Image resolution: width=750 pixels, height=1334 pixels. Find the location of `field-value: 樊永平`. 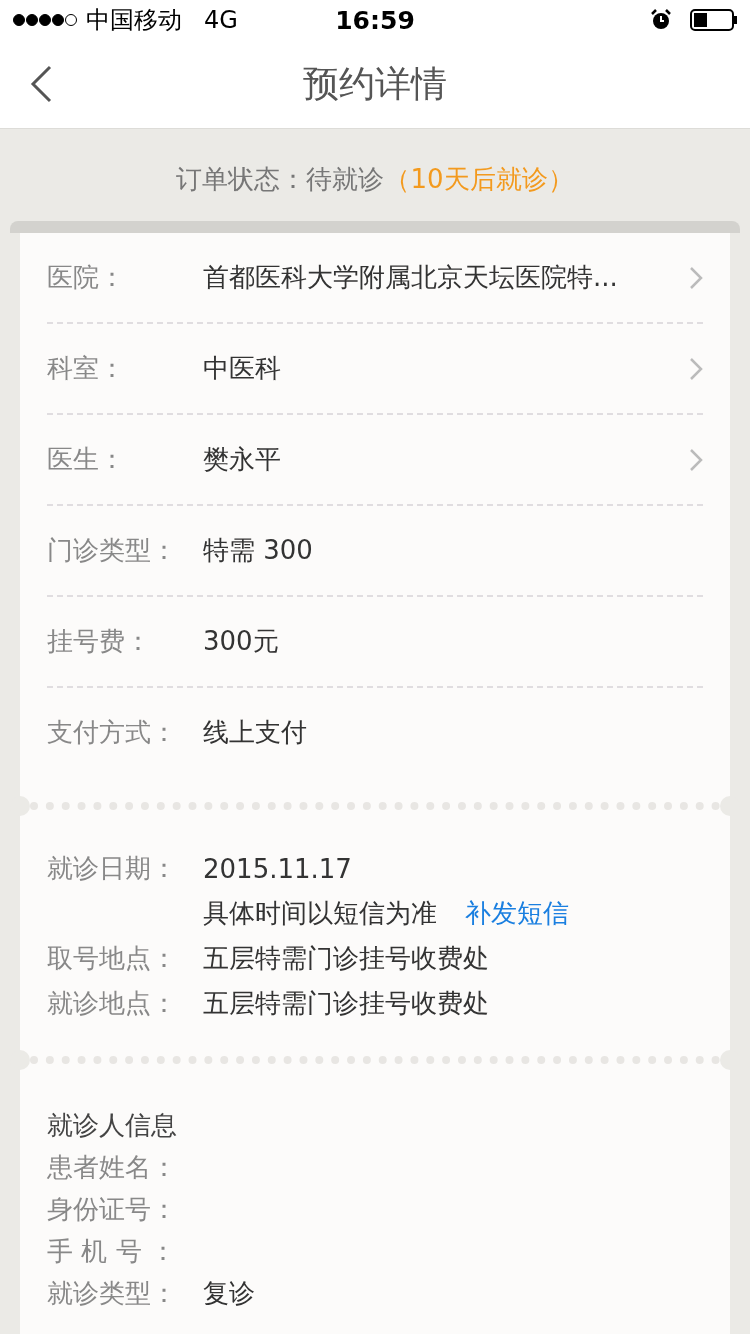

field-value: 樊永平 is located at coordinates (242, 459).